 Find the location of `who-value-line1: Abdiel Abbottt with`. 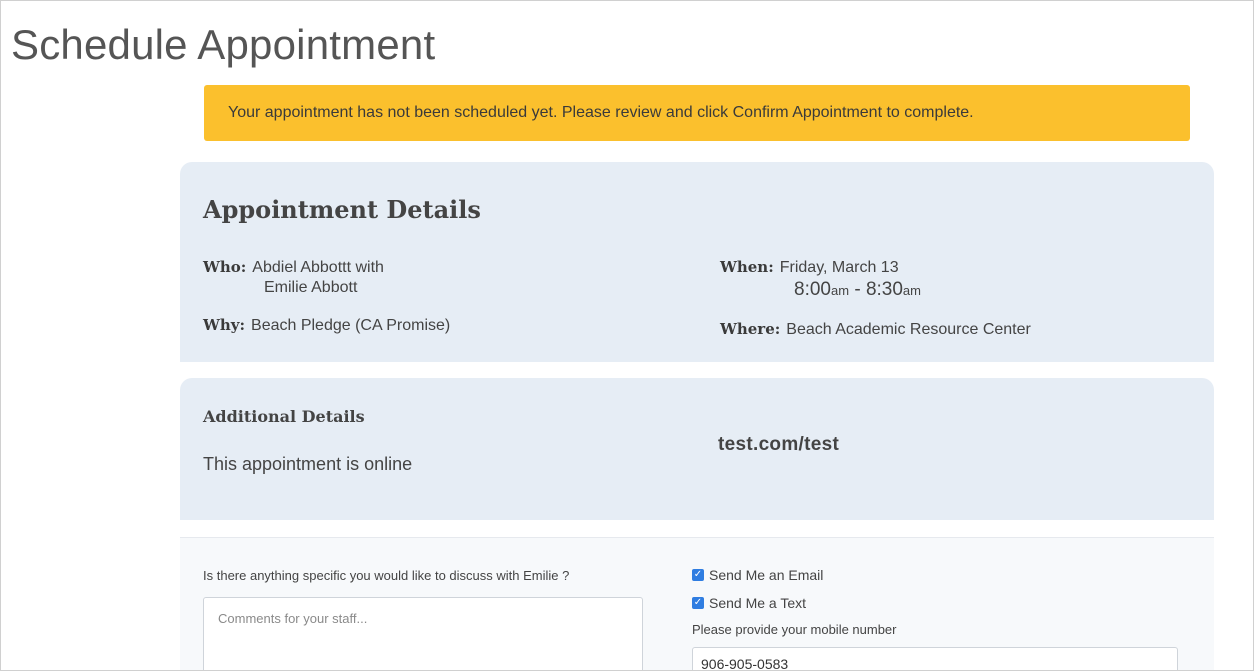

who-value-line1: Abdiel Abbottt with is located at coordinates (318, 267).